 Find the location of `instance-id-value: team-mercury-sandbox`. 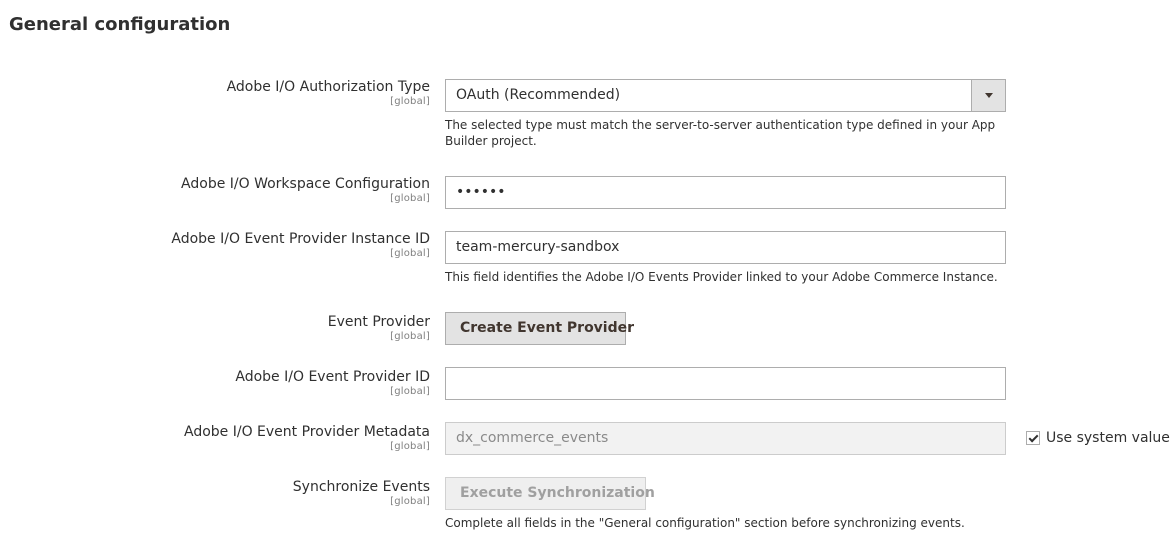

instance-id-value: team-mercury-sandbox is located at coordinates (538, 247).